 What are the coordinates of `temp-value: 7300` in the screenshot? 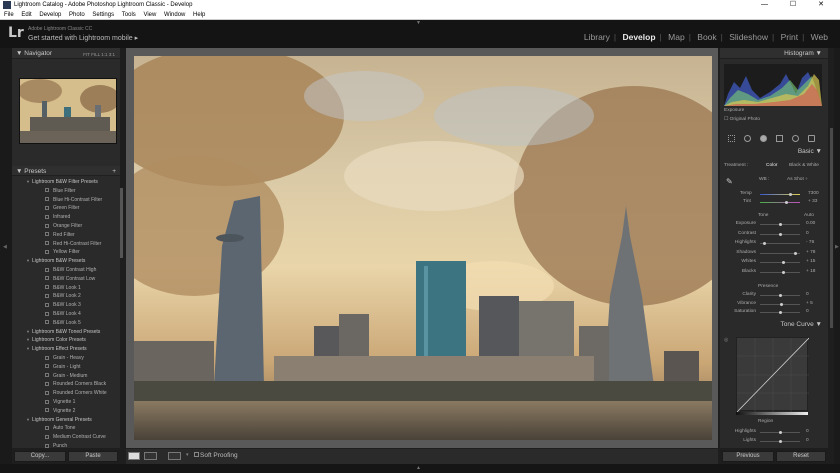 It's located at (813, 193).